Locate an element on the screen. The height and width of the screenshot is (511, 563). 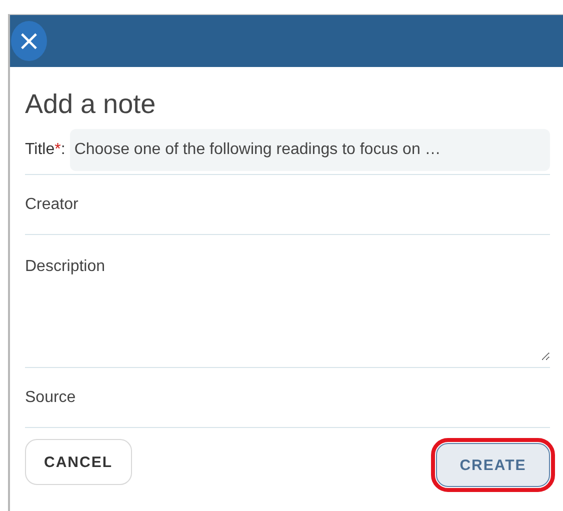
dialog-title: Add a note is located at coordinates (91, 104).